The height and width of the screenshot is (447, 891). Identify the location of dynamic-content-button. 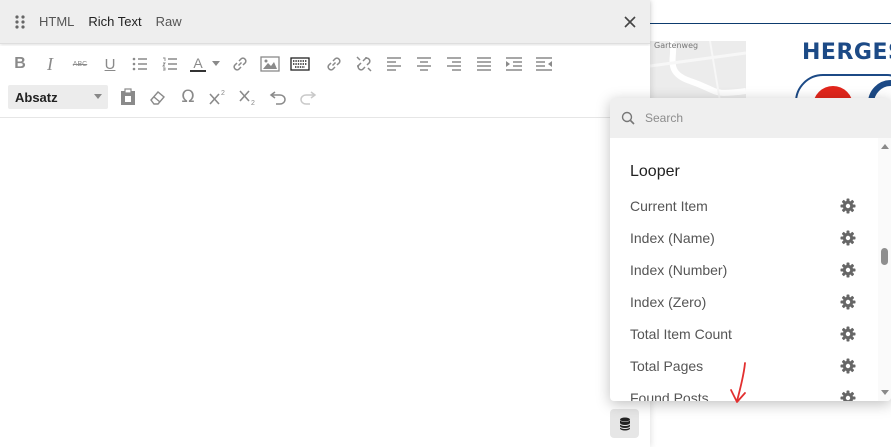
(624, 423).